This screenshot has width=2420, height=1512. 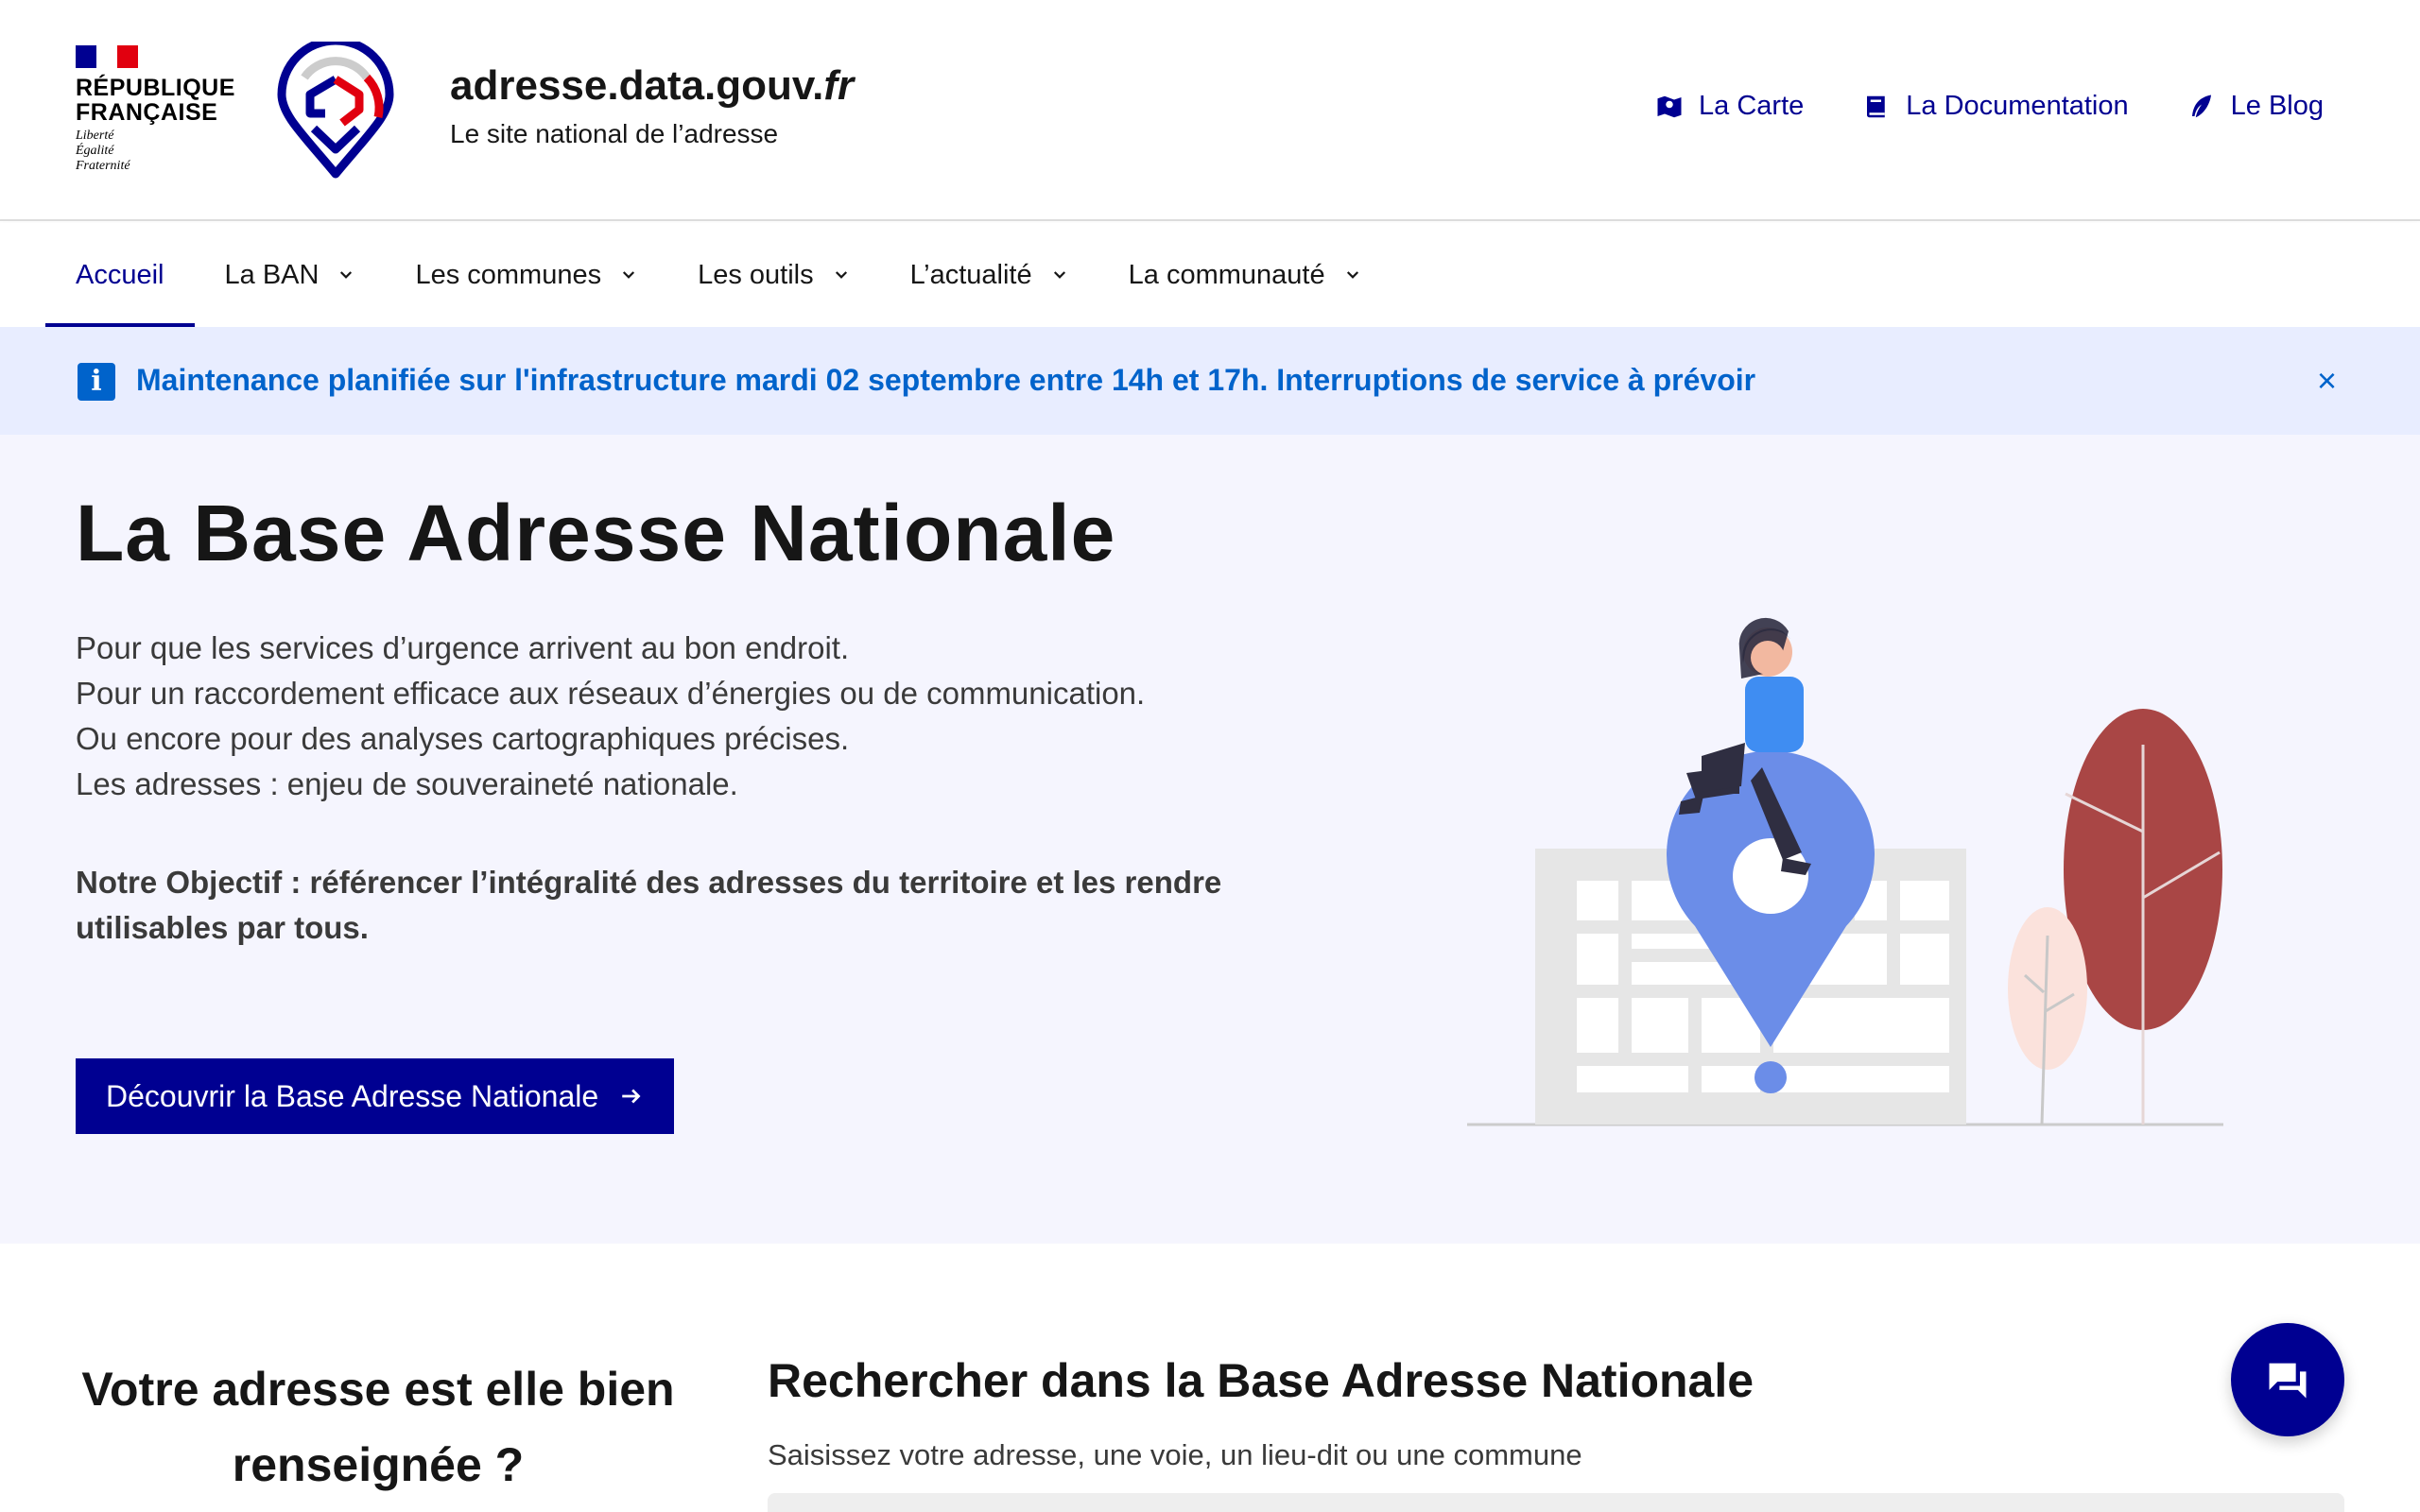 I want to click on nav-item-communaute: La communauté, so click(x=1245, y=275).